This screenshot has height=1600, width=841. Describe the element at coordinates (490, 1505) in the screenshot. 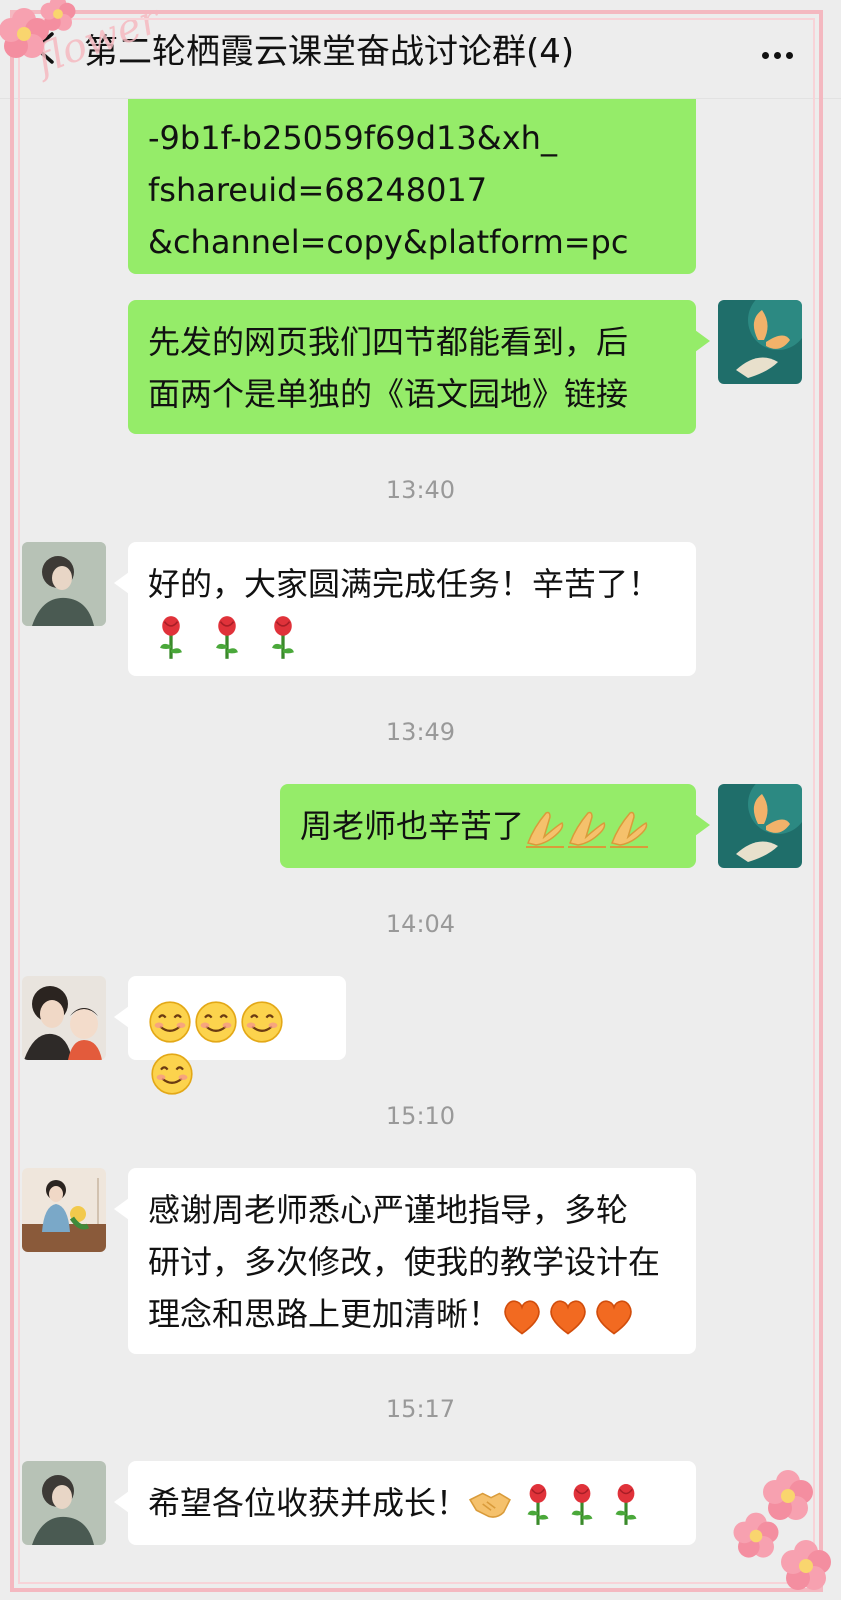

I see `handshake-icon` at that location.